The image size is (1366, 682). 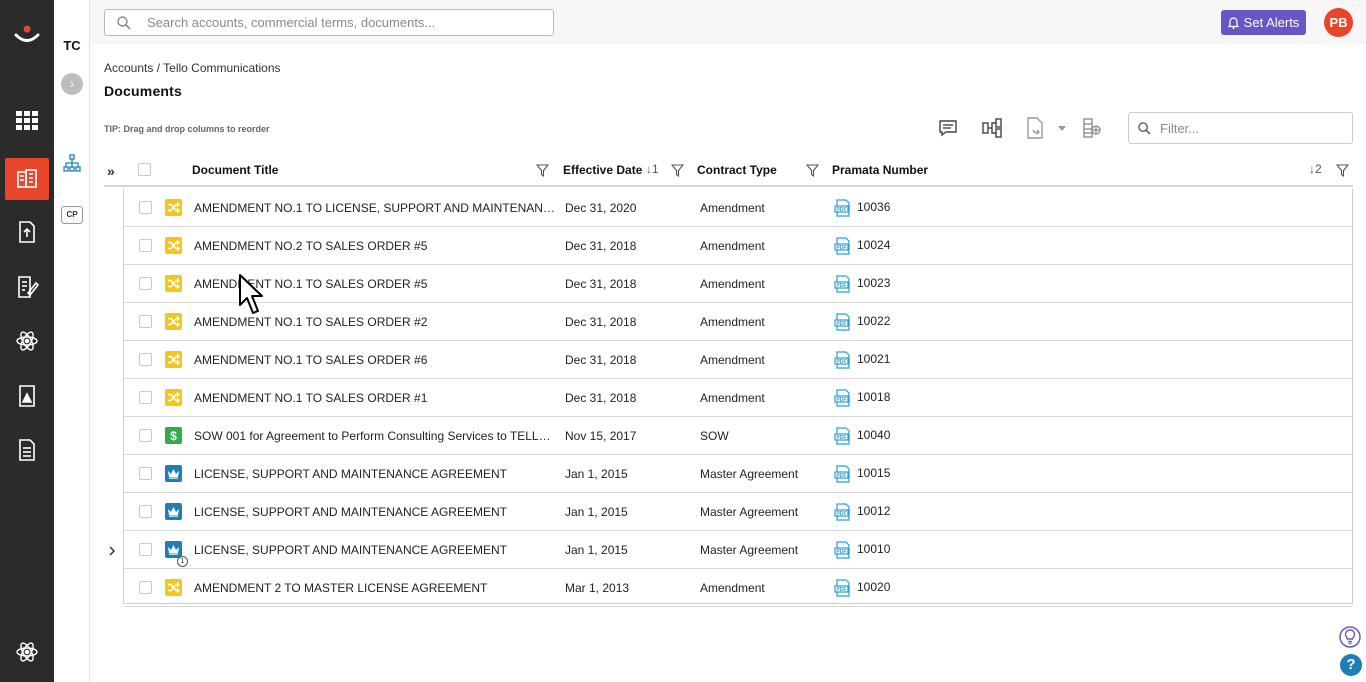 I want to click on column-header-contract-type: Contract Type, so click(x=737, y=170).